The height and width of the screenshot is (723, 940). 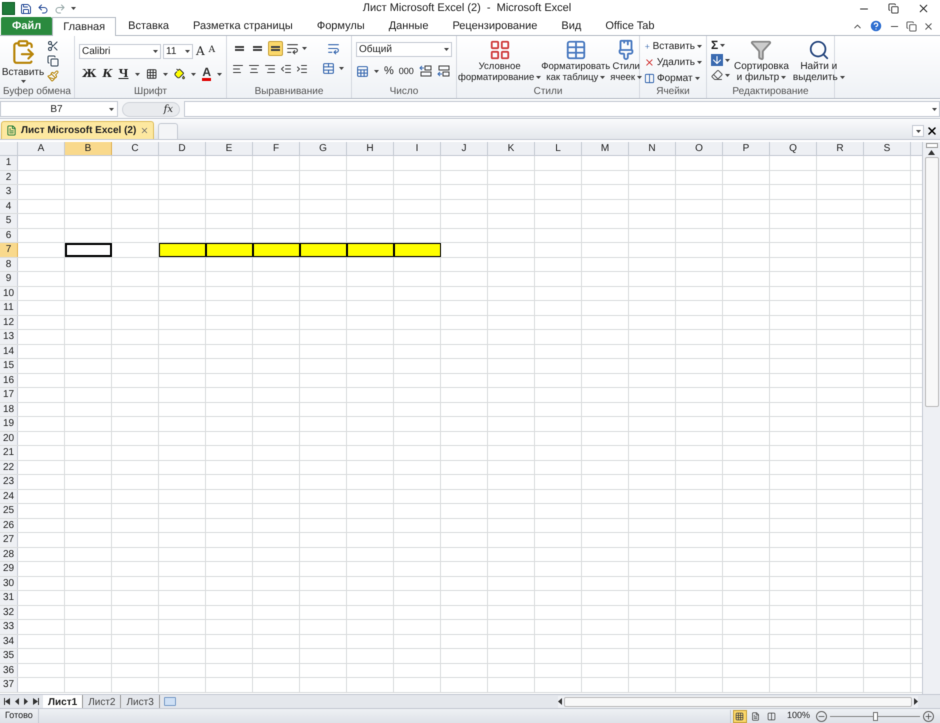 I want to click on autosum-button: Σ, so click(x=714, y=45).